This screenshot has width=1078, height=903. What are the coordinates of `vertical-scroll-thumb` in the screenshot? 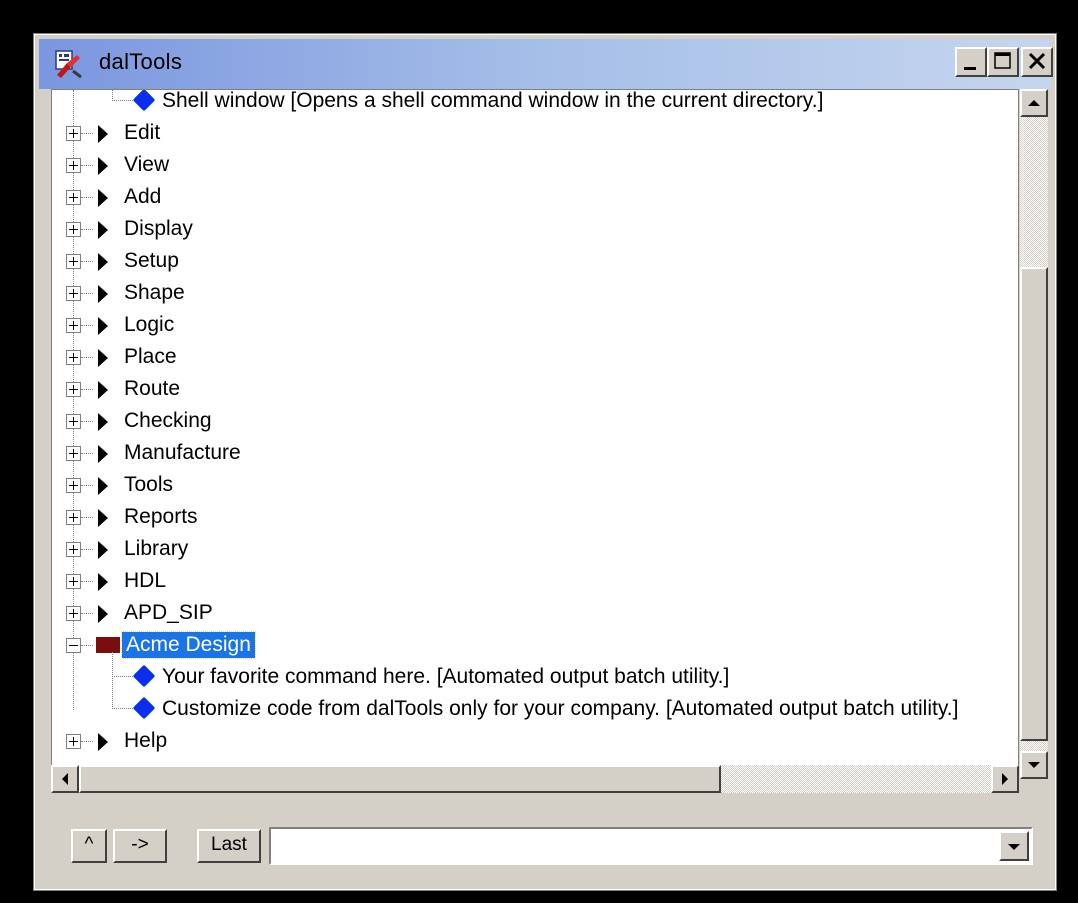 It's located at (1034, 504).